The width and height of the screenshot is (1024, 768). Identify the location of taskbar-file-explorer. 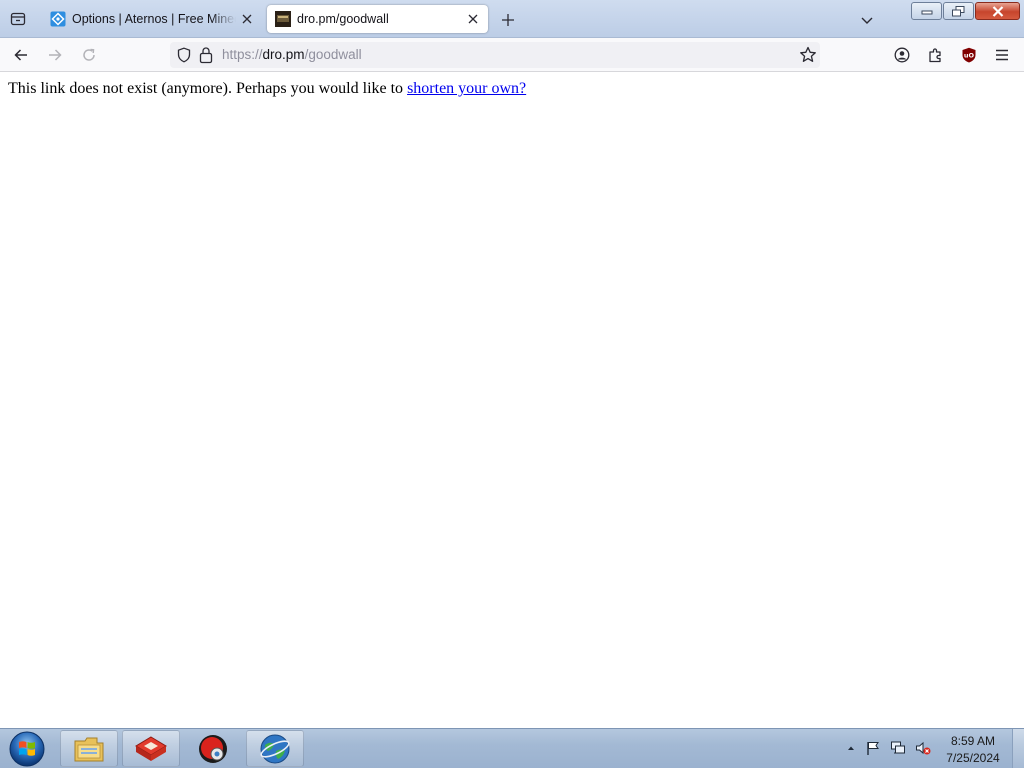
(89, 748).